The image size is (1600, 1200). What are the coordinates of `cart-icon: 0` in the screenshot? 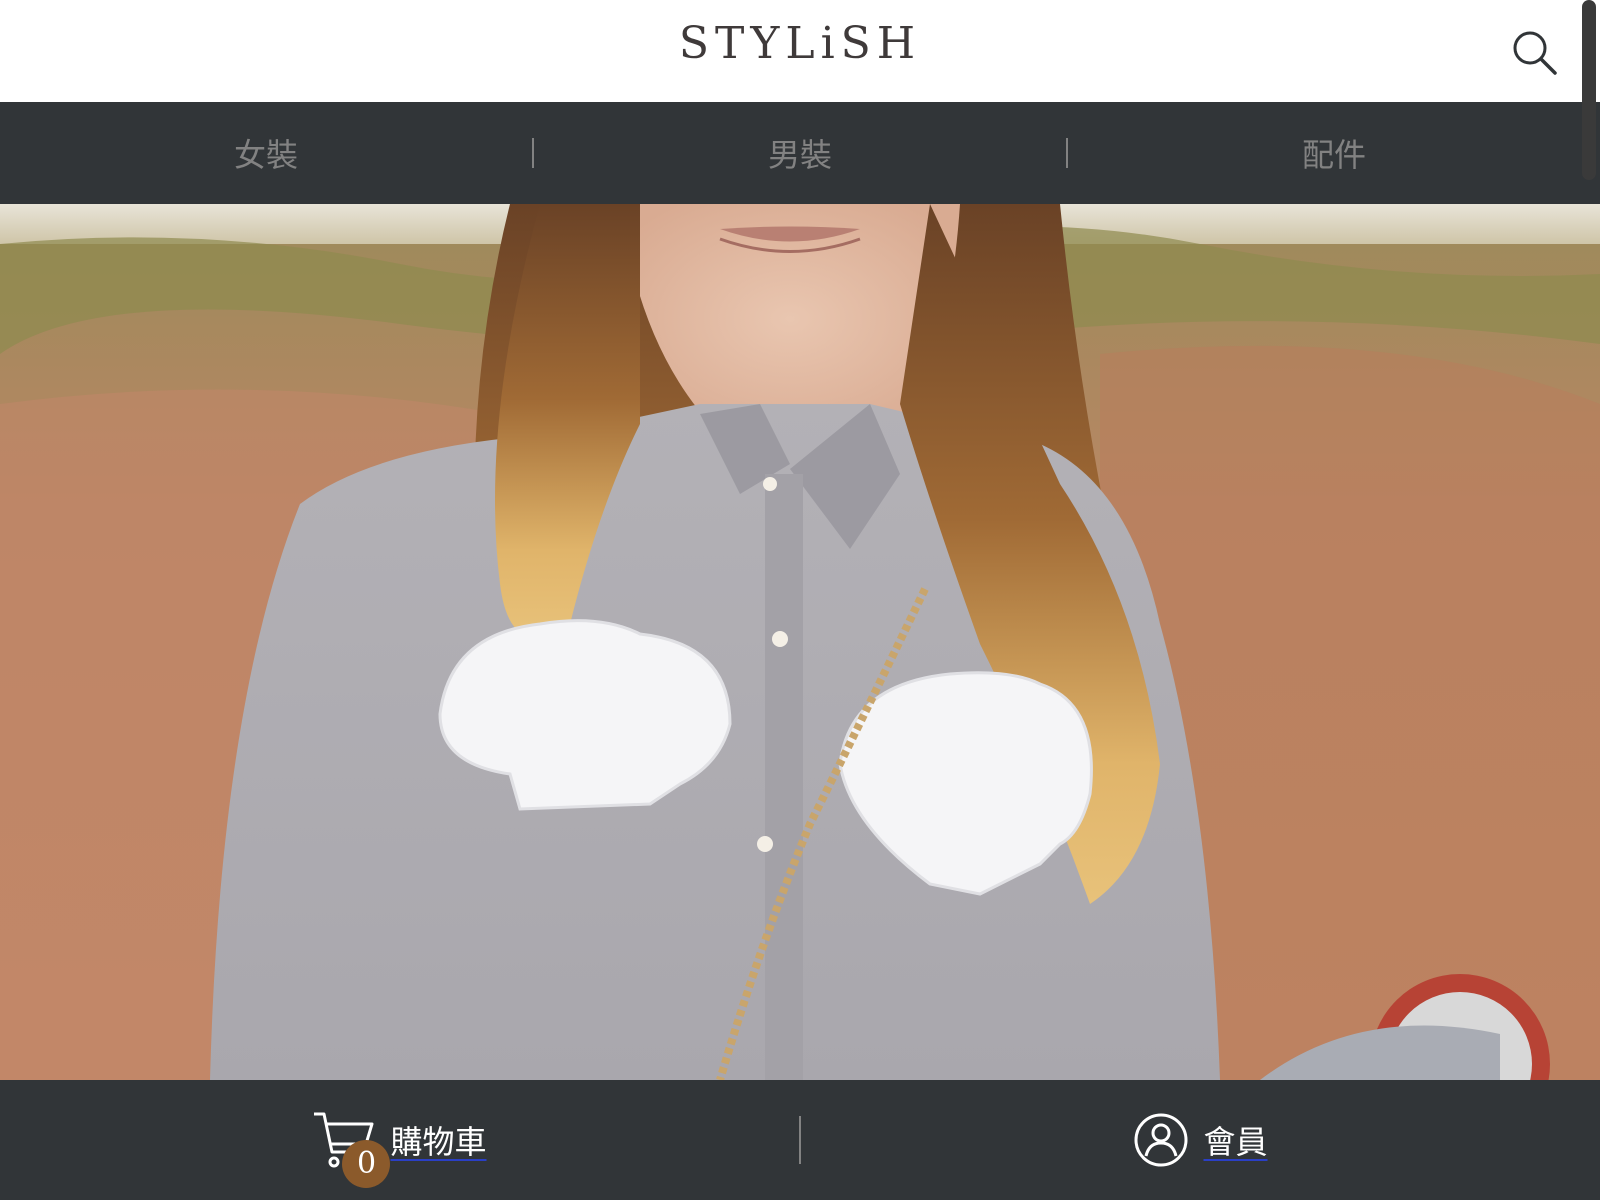 It's located at (351, 1148).